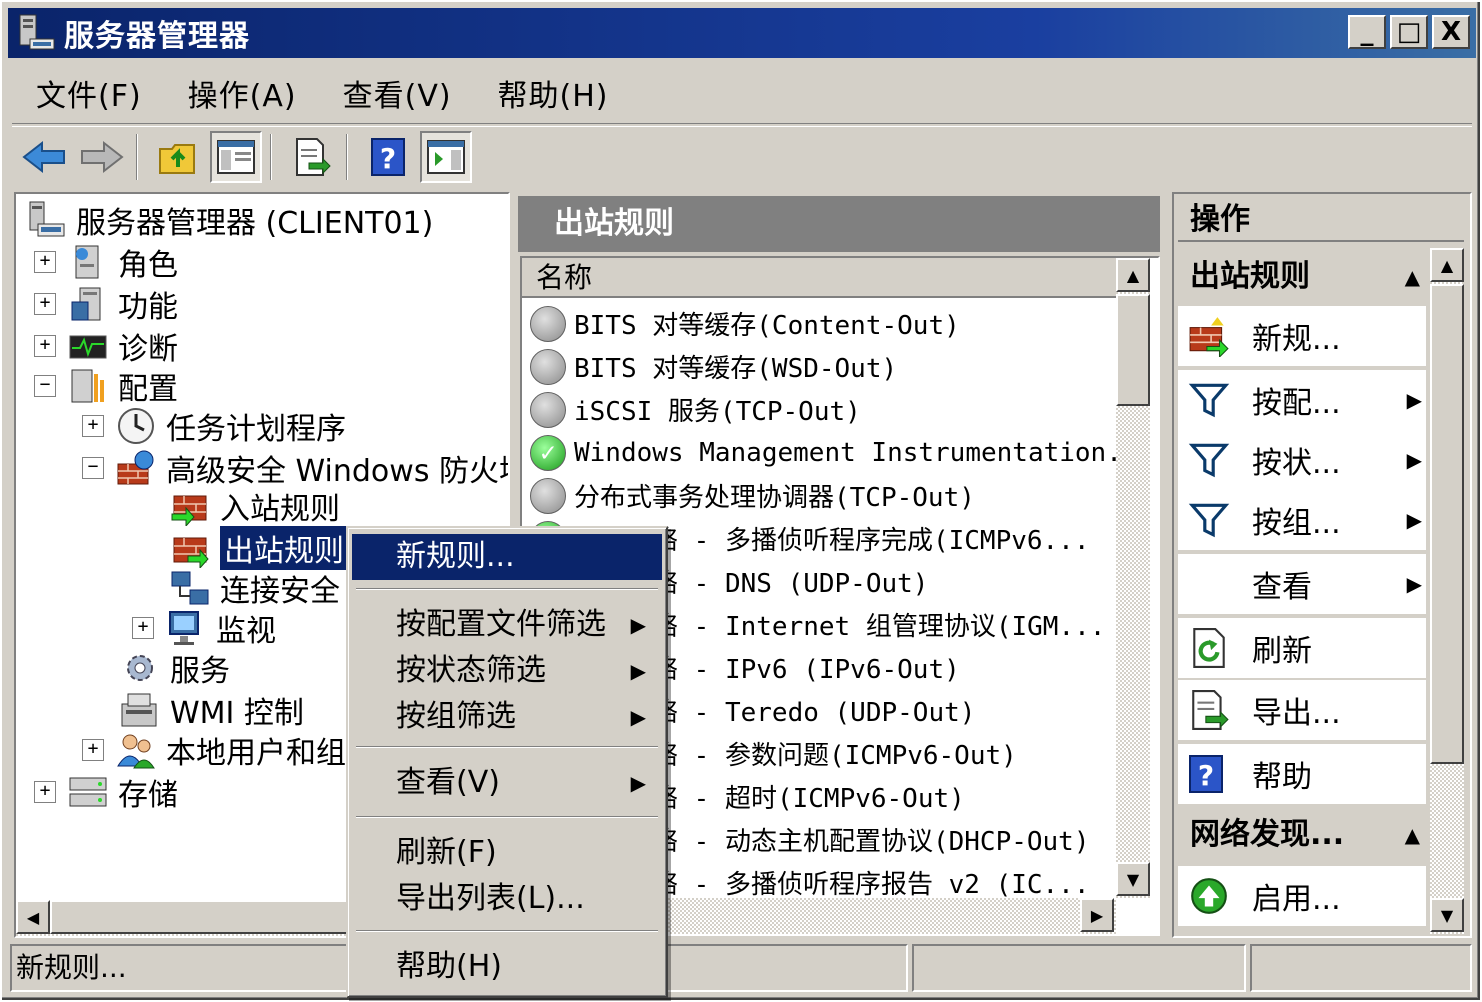 The image size is (1482, 1002). I want to click on table-row: BITS 对等缓存(Content-Out), so click(745, 323).